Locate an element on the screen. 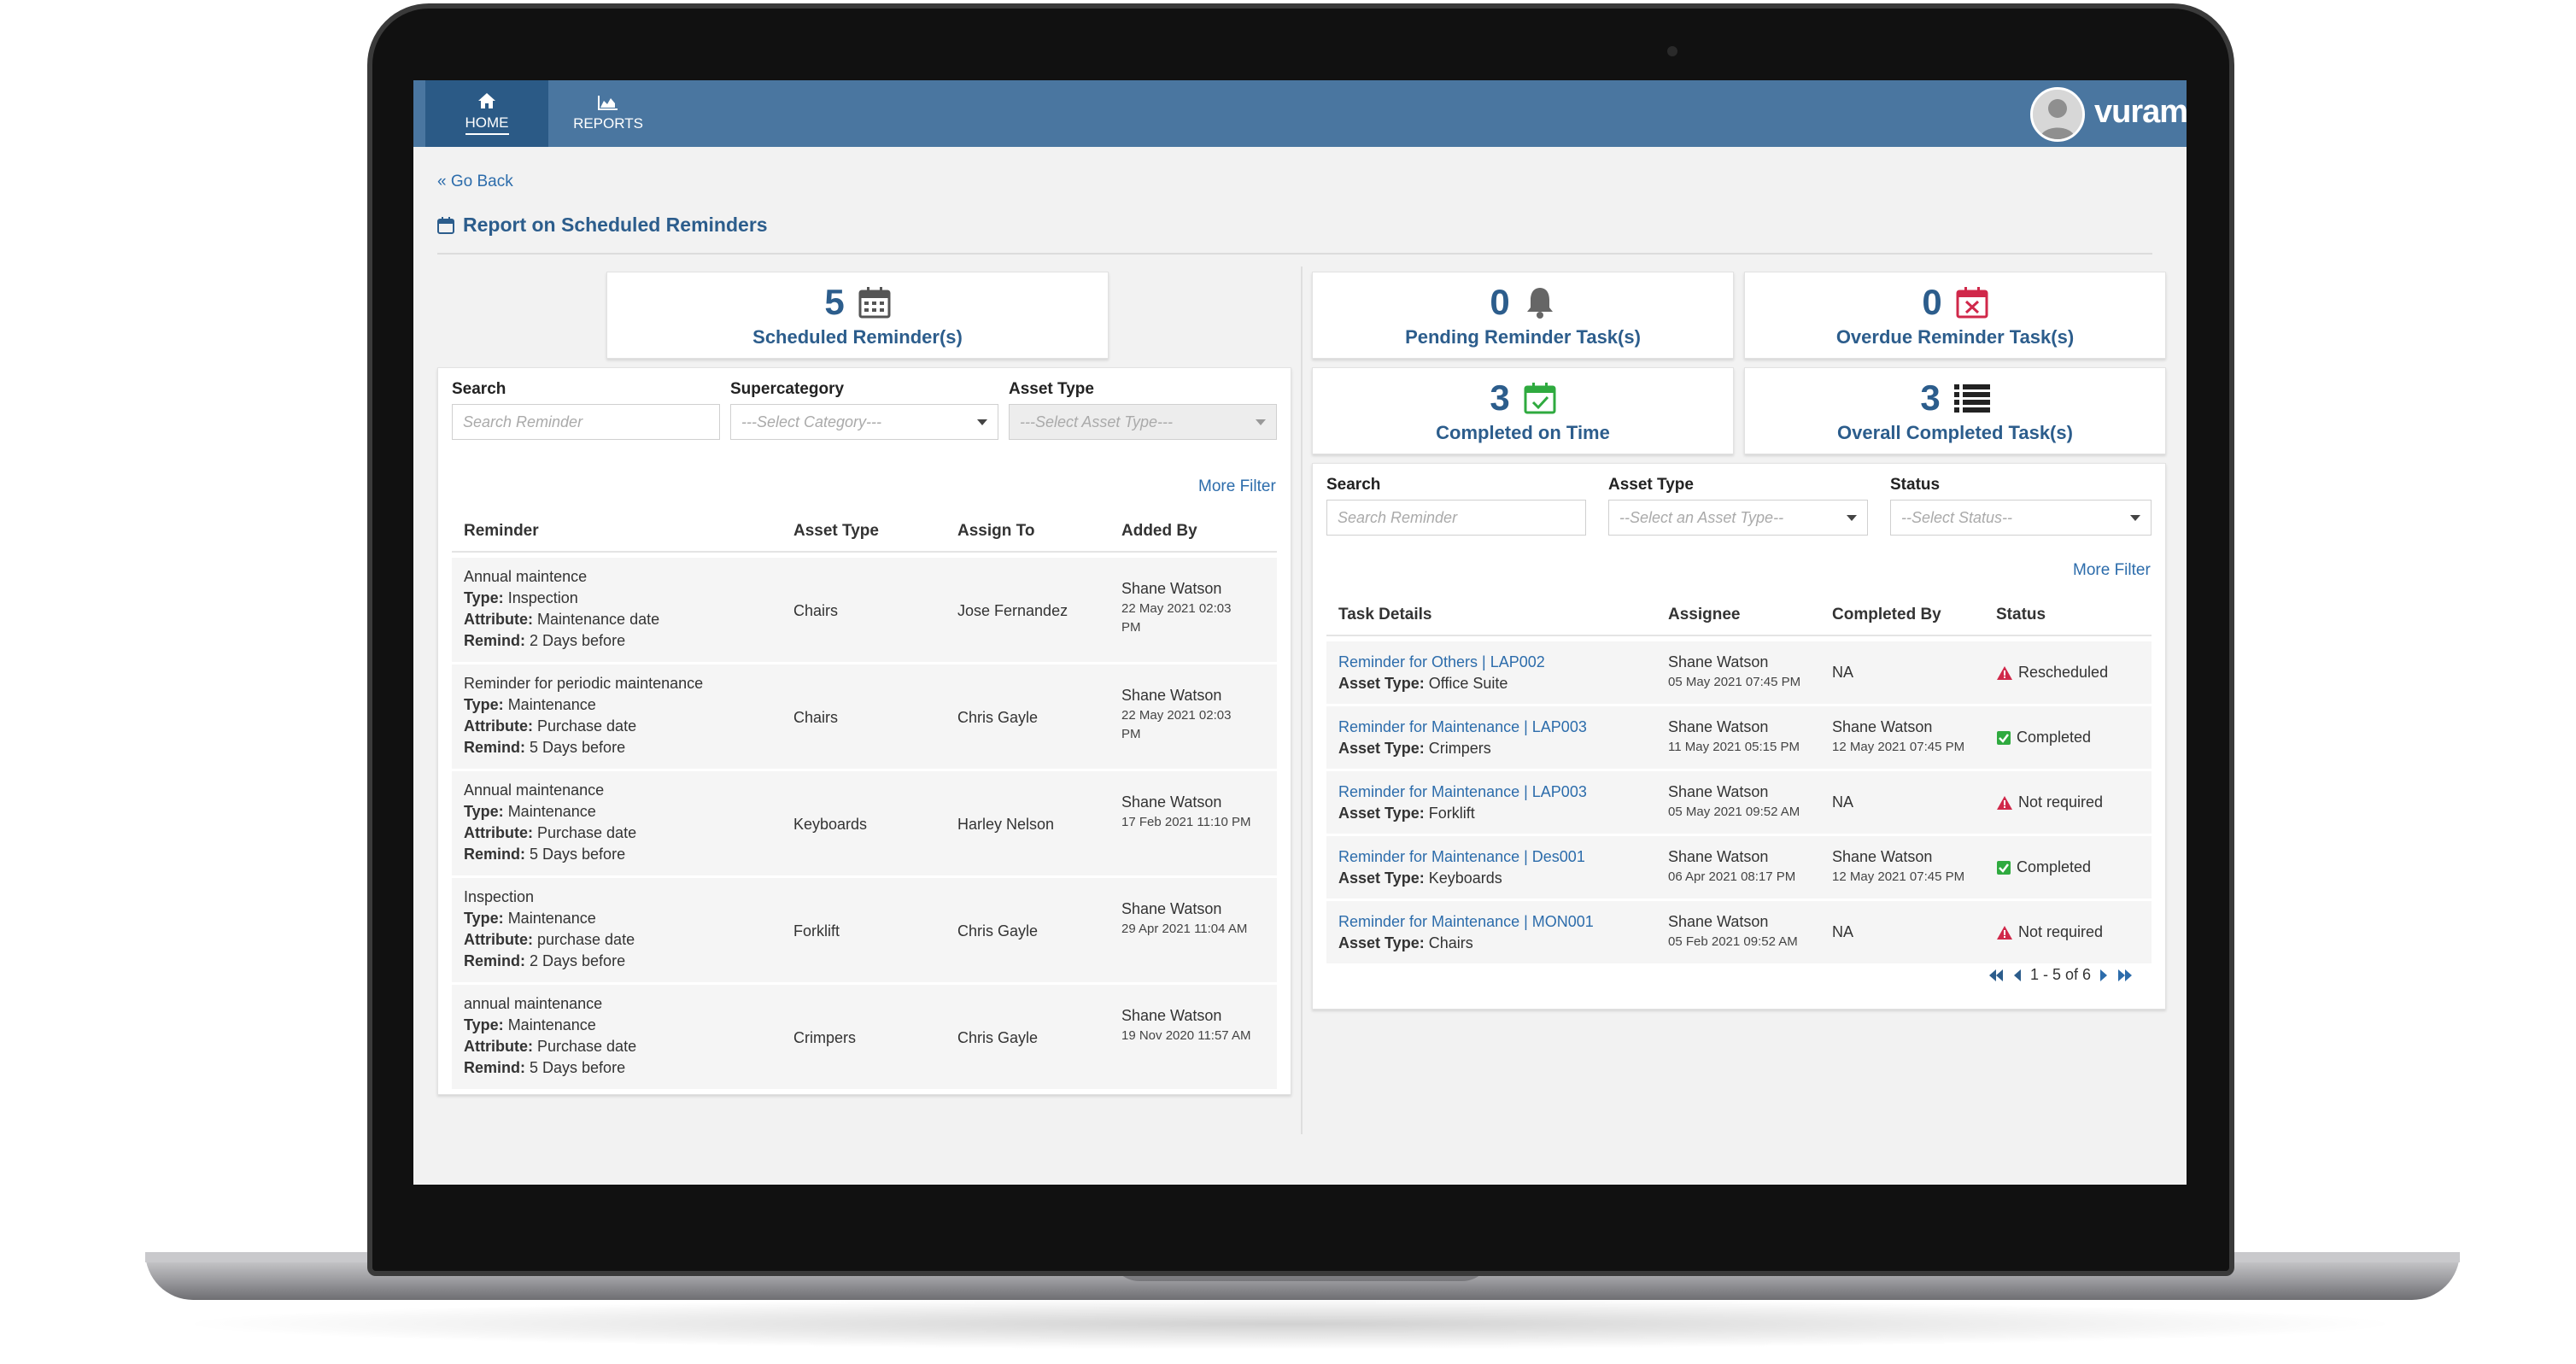  prev-page-icon is located at coordinates (2017, 975).